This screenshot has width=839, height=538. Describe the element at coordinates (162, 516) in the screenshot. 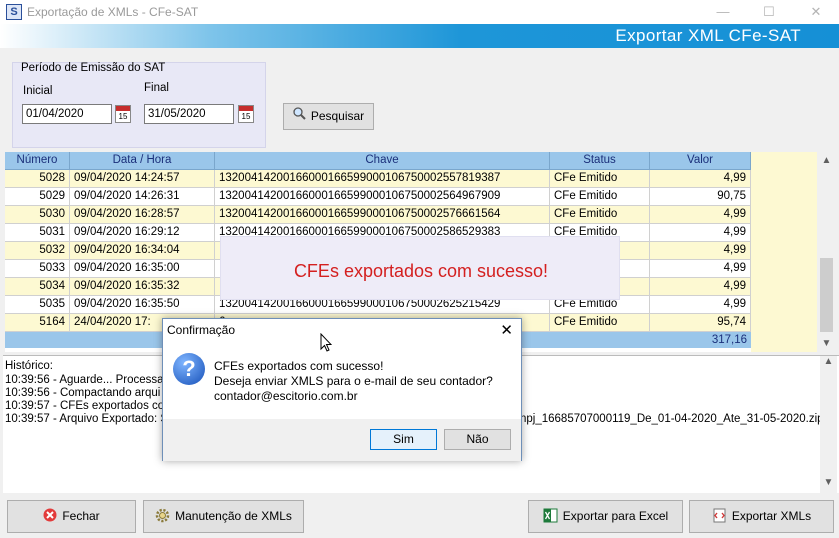

I see `gear-icon` at that location.